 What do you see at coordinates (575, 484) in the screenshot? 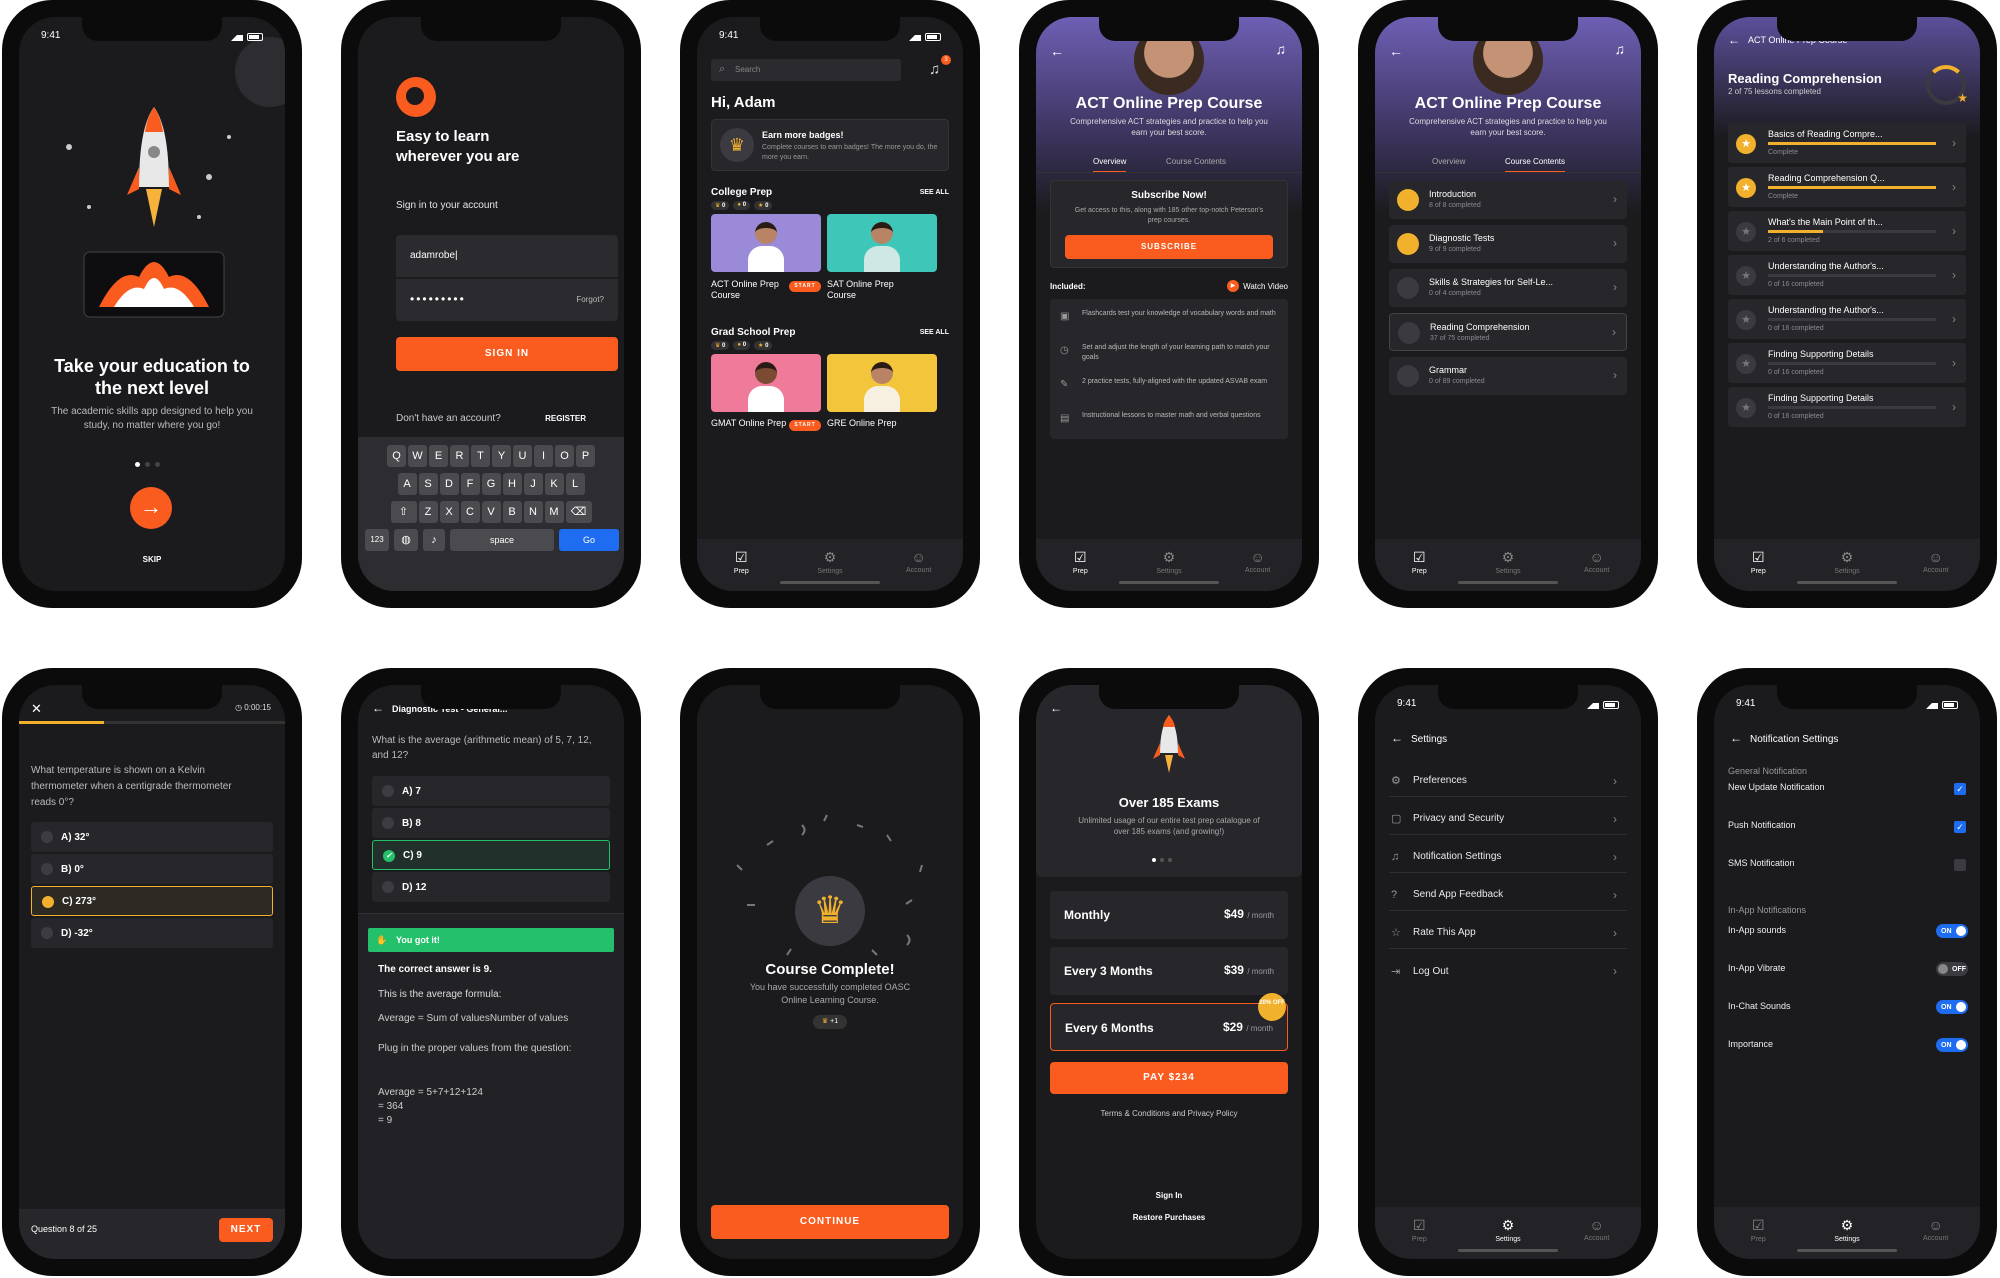
I see `key-l: L` at bounding box center [575, 484].